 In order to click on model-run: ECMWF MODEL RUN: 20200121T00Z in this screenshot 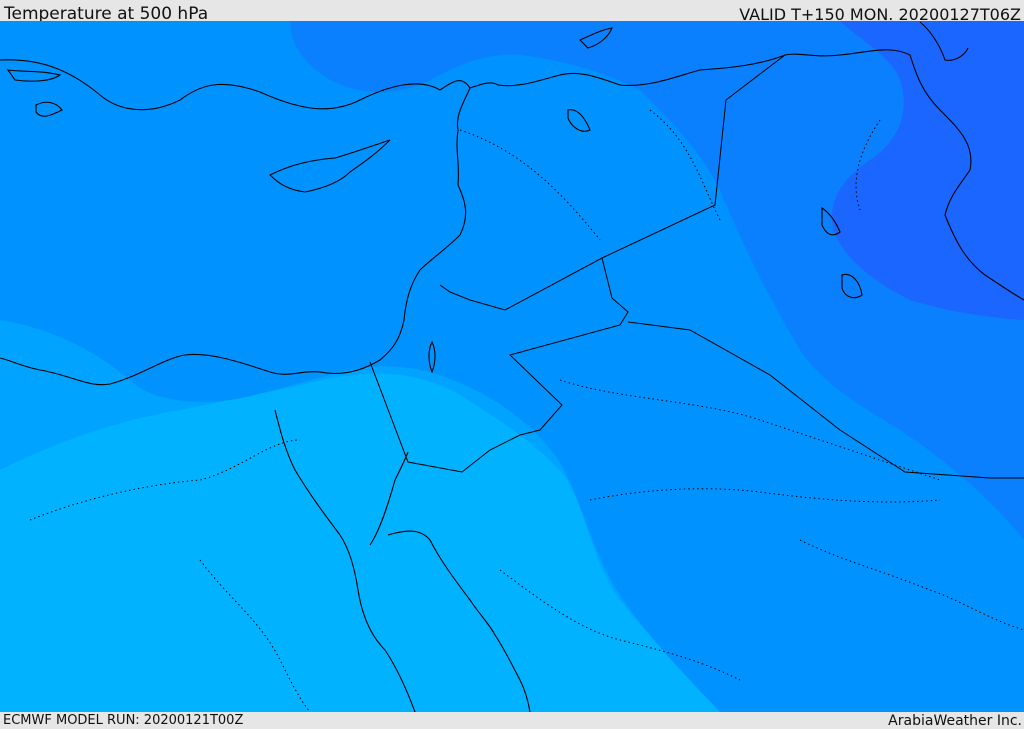, I will do `click(123, 720)`.